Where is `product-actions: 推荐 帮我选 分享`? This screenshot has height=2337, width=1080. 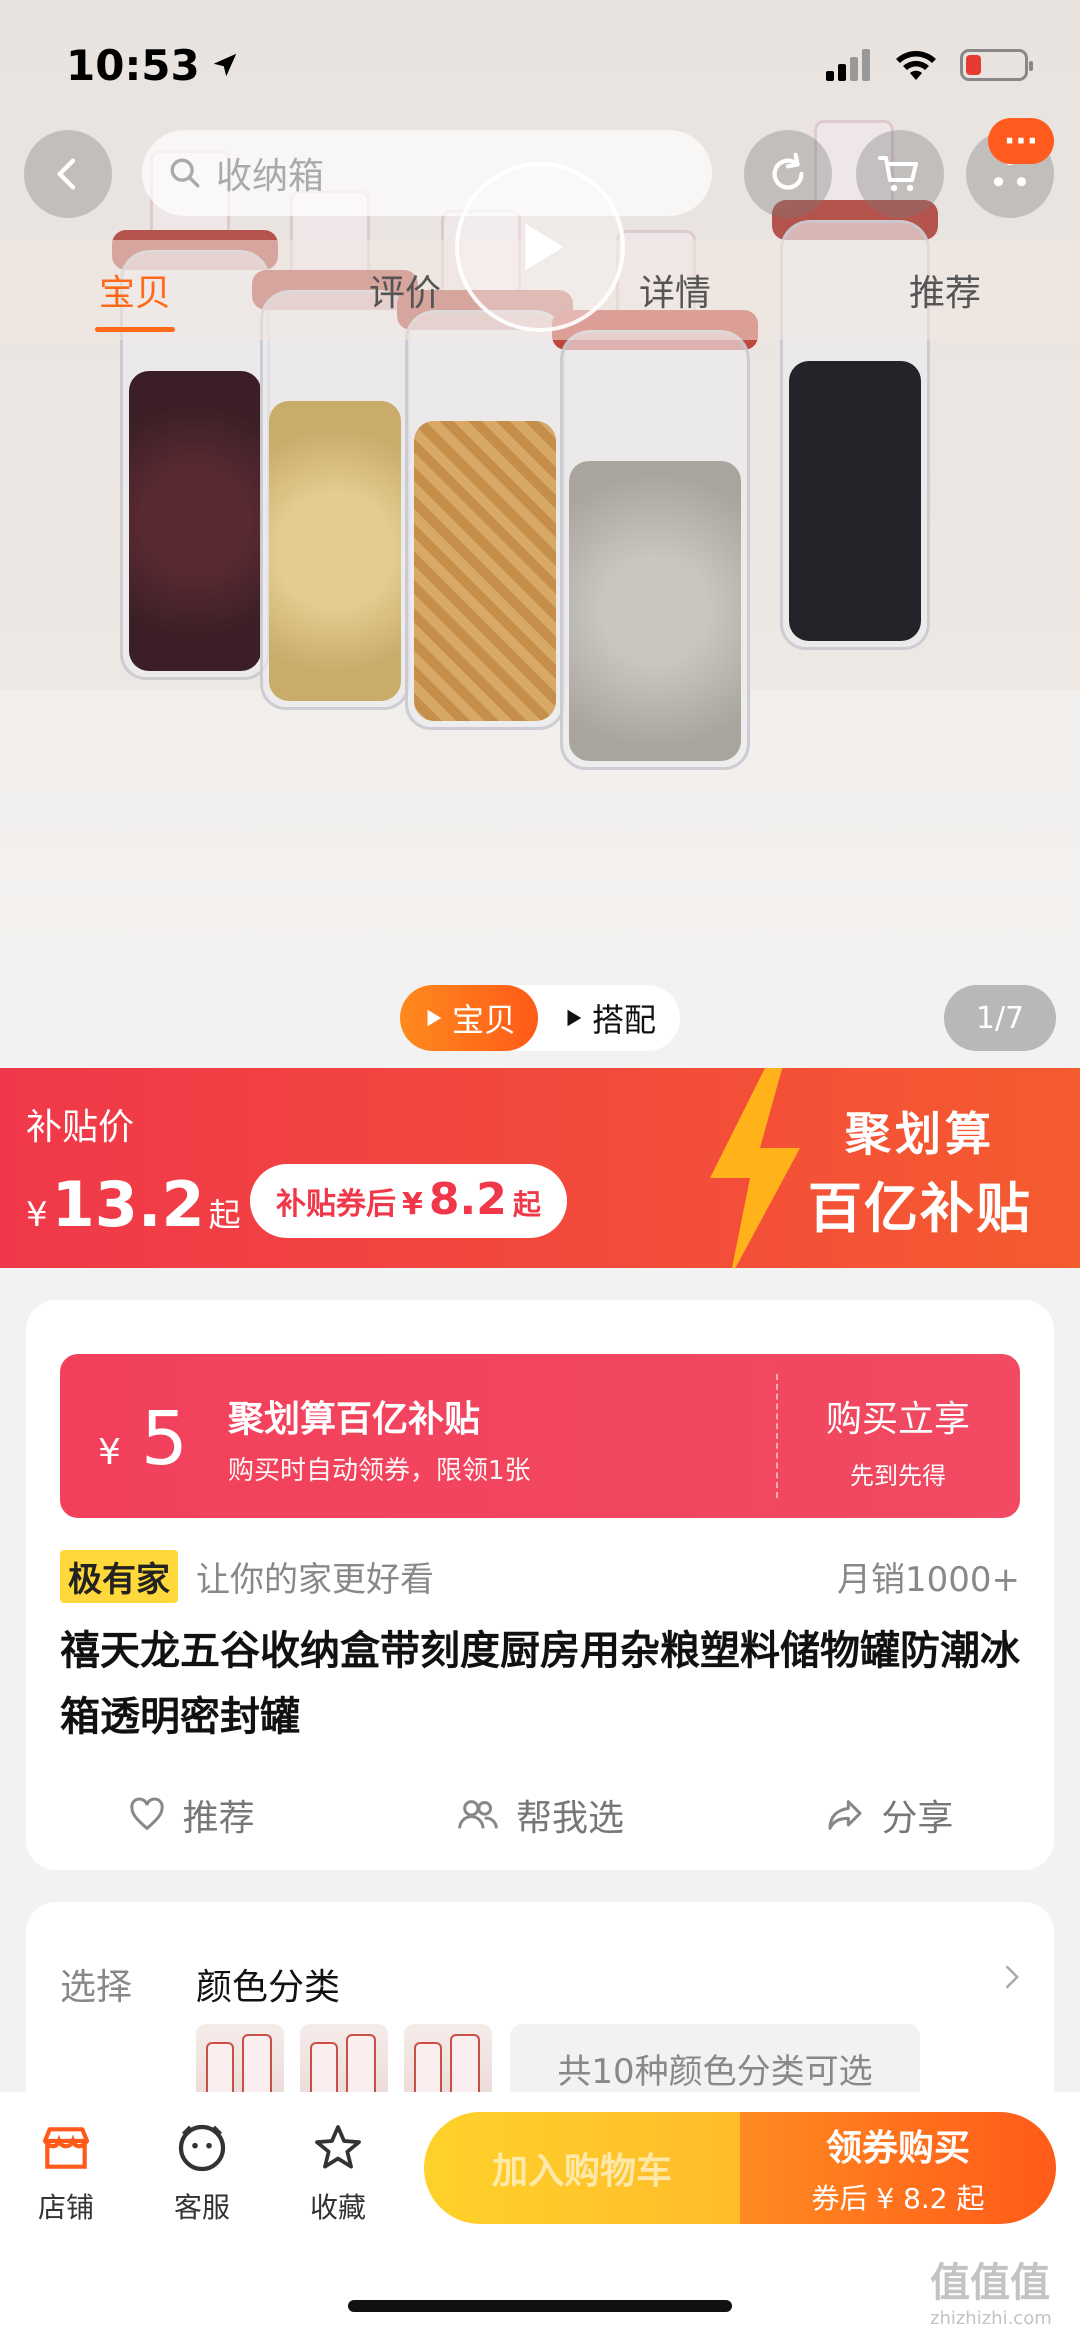 product-actions: 推荐 帮我选 分享 is located at coordinates (540, 1815).